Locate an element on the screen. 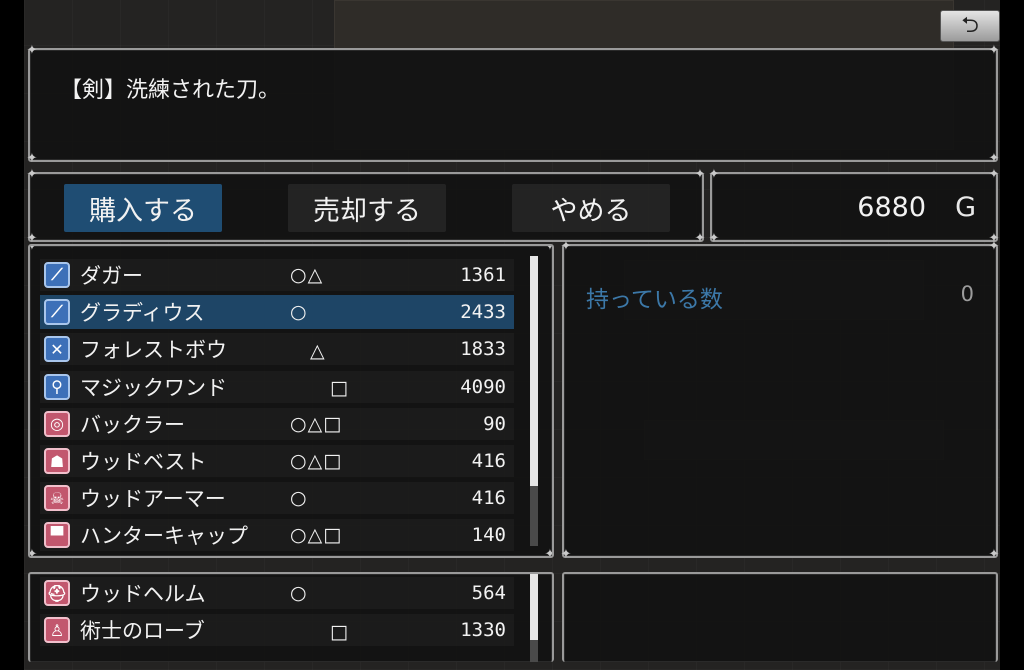 The height and width of the screenshot is (670, 1024). item-price: 1833 is located at coordinates (483, 349).